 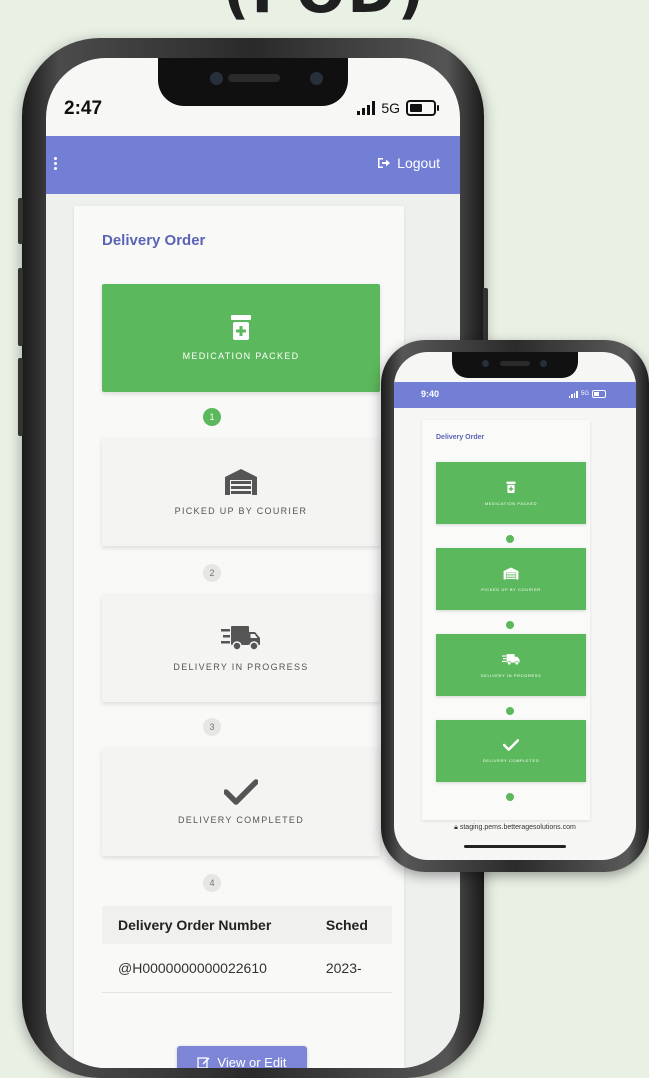 I want to click on status-time: 9:40, so click(x=430, y=394).